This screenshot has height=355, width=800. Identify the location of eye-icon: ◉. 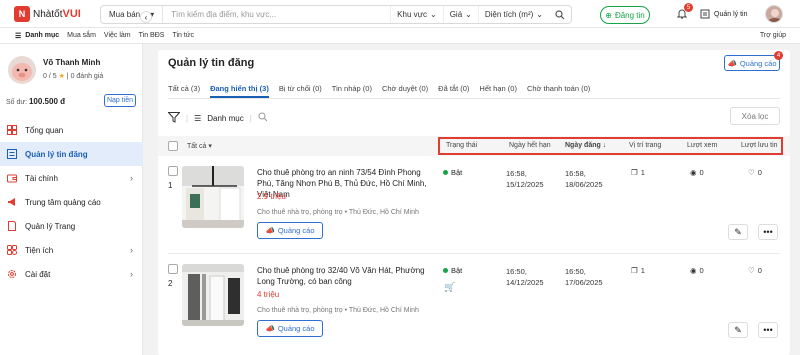
(693, 172).